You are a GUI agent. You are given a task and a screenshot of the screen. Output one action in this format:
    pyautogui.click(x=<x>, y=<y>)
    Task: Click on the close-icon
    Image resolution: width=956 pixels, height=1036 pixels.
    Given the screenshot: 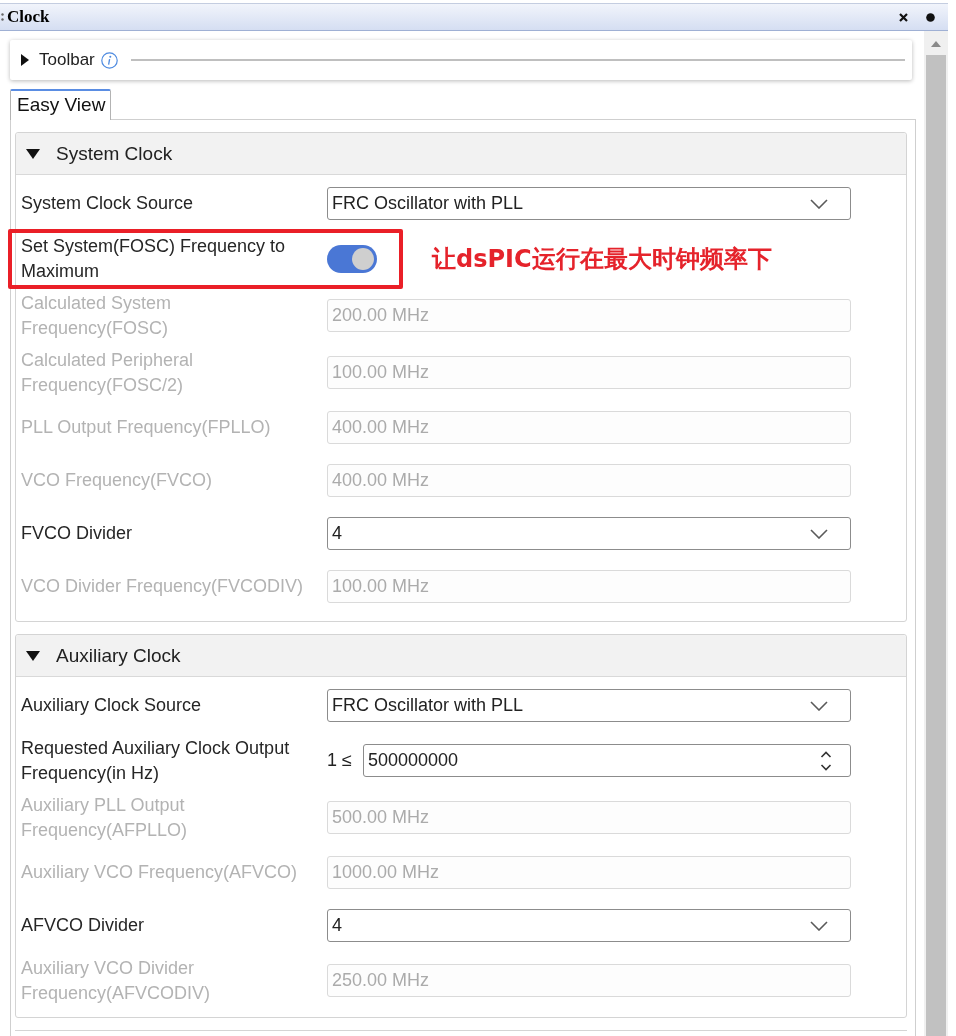 What is the action you would take?
    pyautogui.click(x=903, y=17)
    